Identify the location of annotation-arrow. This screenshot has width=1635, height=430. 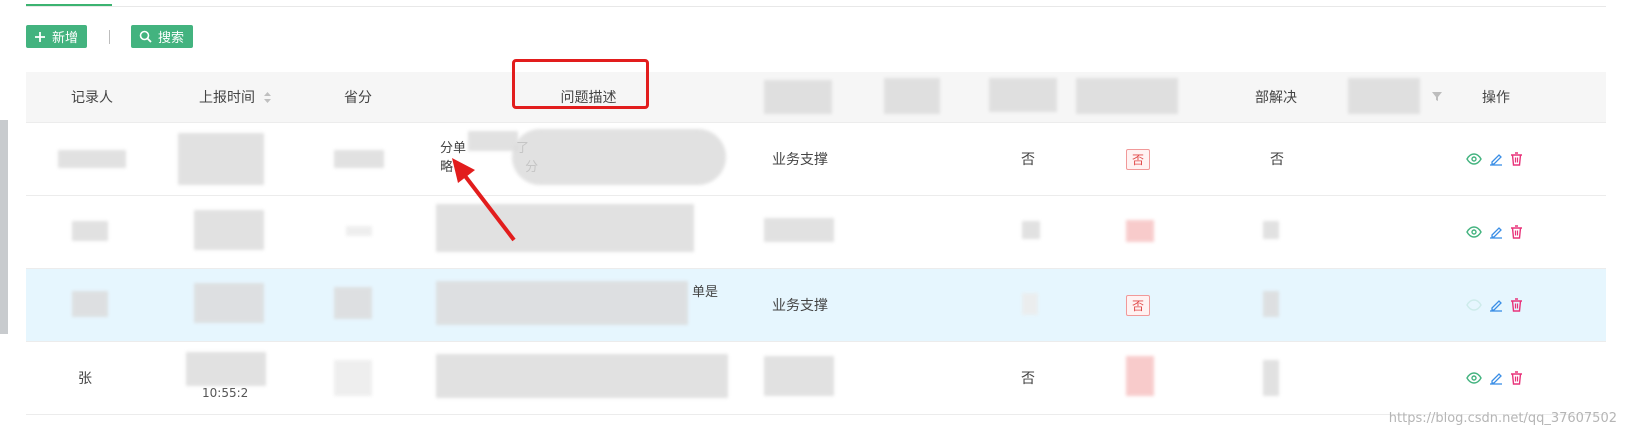
(484, 200).